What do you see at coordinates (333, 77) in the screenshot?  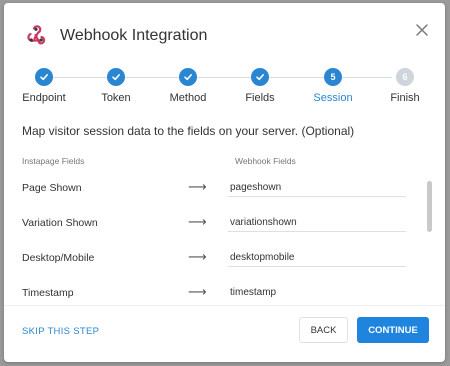 I see `step-number-badge: 5` at bounding box center [333, 77].